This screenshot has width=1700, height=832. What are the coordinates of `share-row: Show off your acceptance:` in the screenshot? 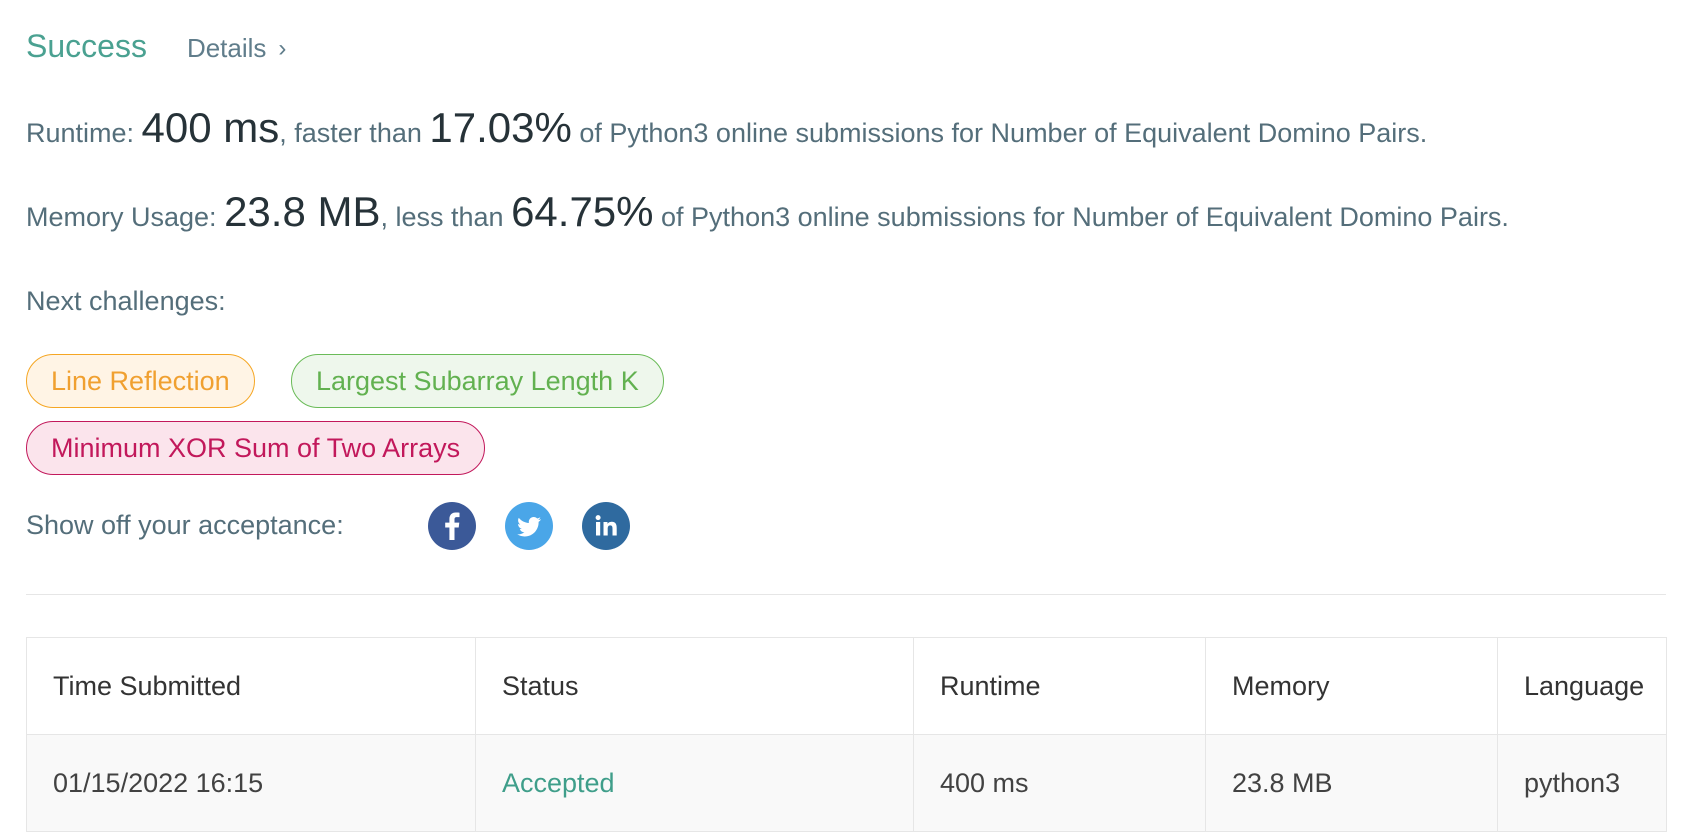 It's located at (185, 525).